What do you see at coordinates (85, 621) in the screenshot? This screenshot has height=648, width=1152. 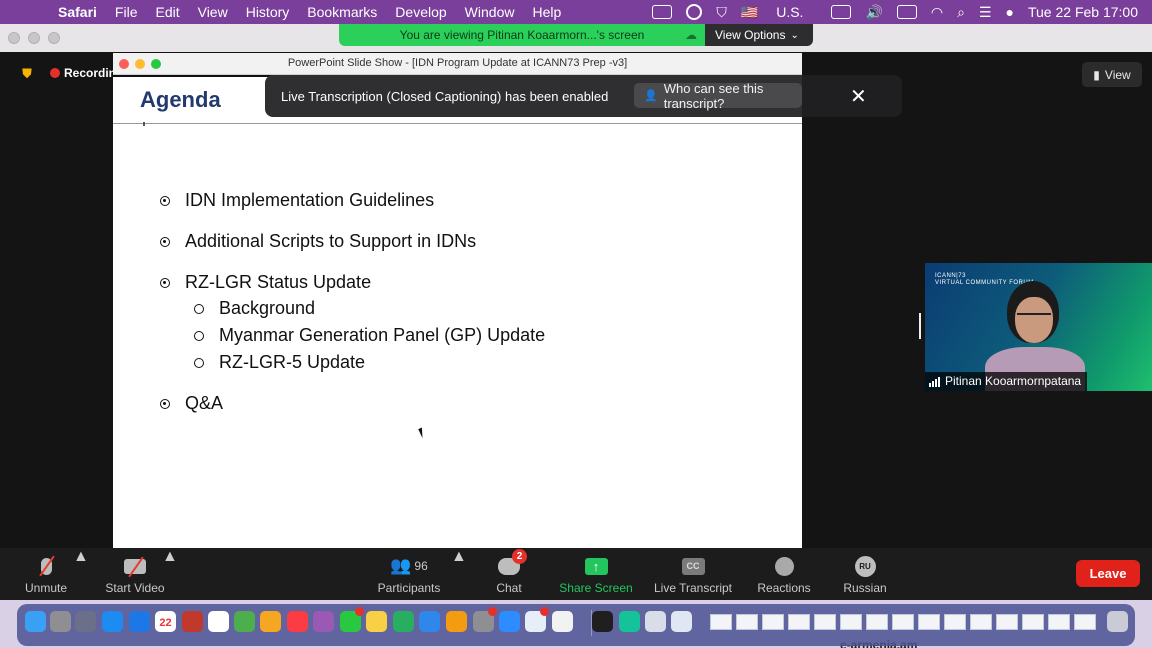 I see `mission-control-icon` at bounding box center [85, 621].